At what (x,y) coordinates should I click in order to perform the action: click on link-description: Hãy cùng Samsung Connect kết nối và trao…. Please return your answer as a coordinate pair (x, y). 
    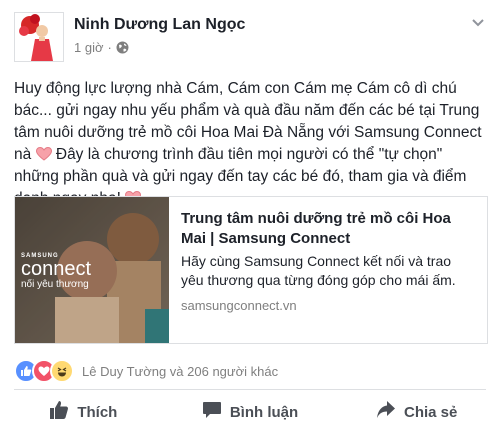
    Looking at the image, I should click on (318, 270).